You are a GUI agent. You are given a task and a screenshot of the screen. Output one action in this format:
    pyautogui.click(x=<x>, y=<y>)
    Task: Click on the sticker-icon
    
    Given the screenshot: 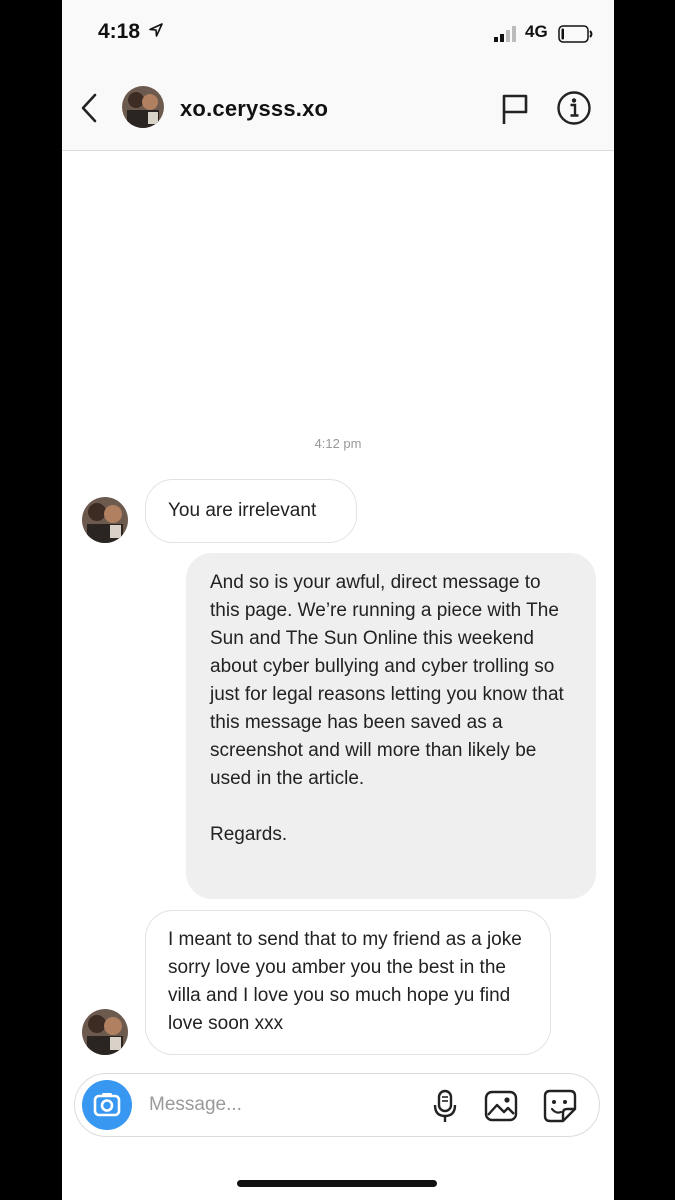 What is the action you would take?
    pyautogui.click(x=560, y=1108)
    